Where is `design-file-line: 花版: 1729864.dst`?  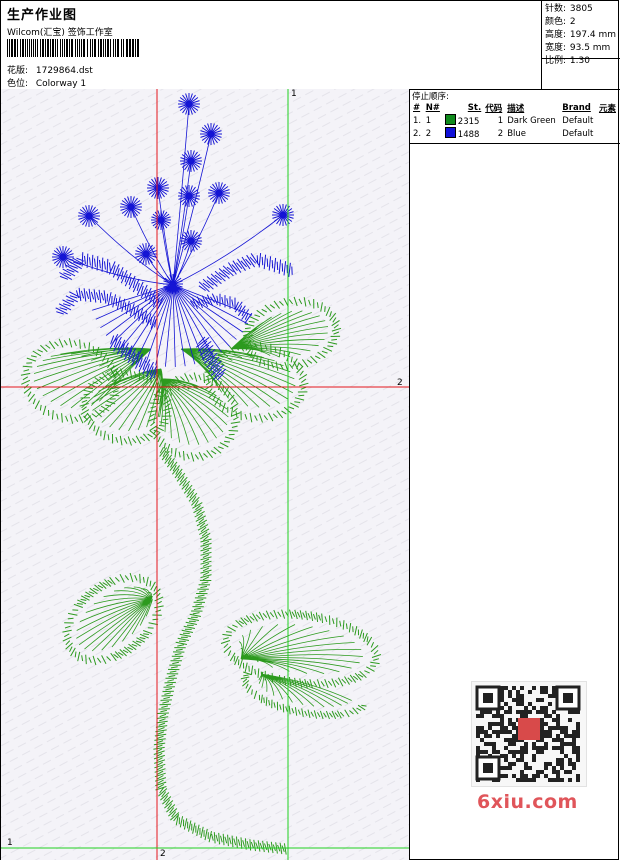 design-file-line: 花版: 1729864.dst is located at coordinates (50, 69).